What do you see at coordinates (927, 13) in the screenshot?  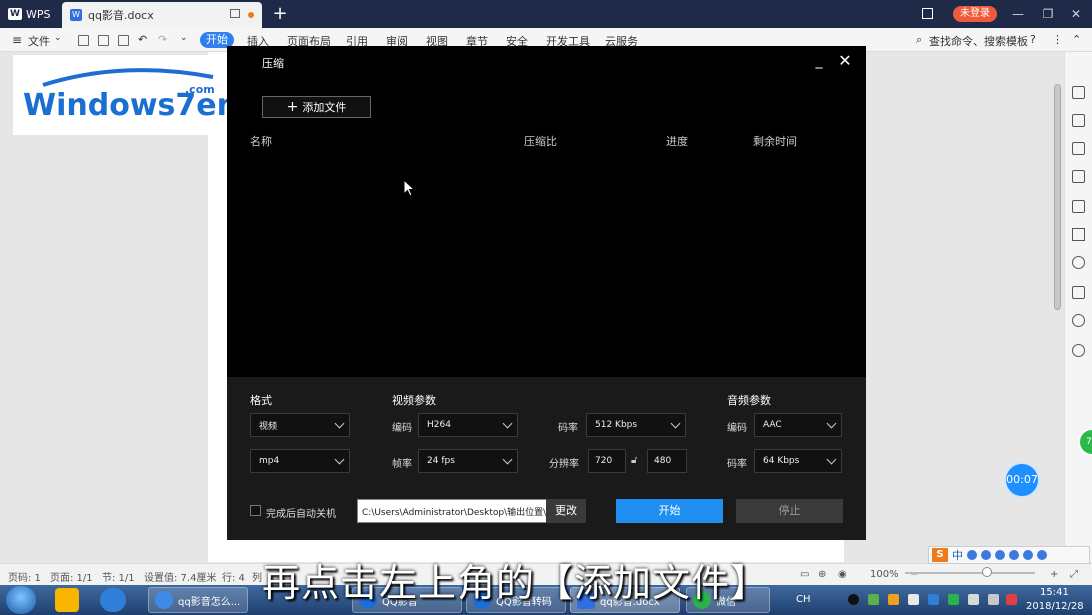 I see `sidebar-toggle-icon` at bounding box center [927, 13].